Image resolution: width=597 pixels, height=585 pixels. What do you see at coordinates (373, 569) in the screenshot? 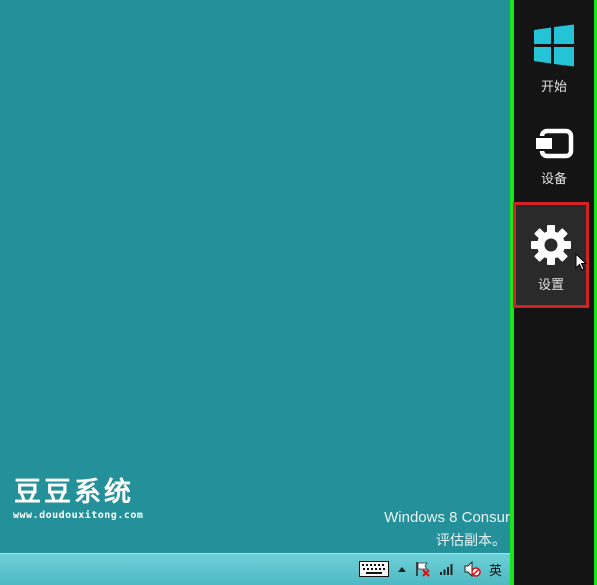
I see `keyboard-icon` at bounding box center [373, 569].